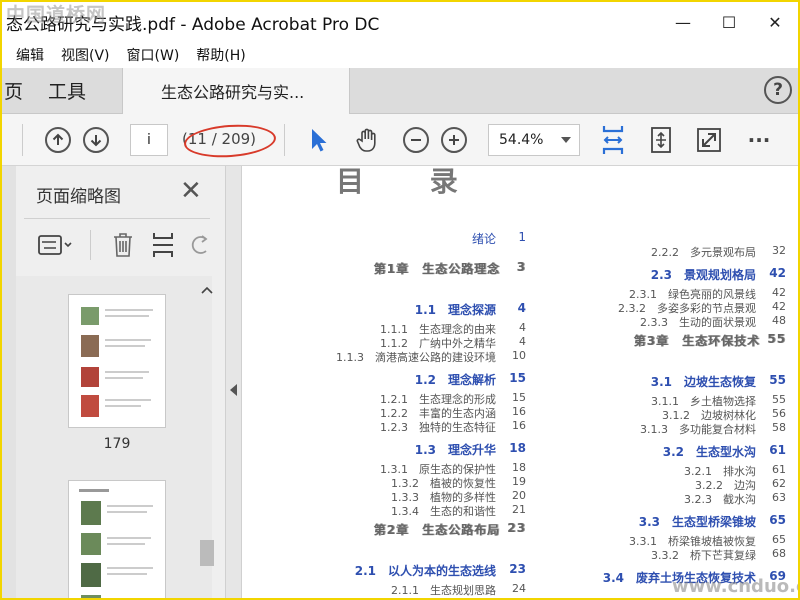  I want to click on toc-entry-title: 3.3.2 桥下芒萁复绿, so click(703, 555).